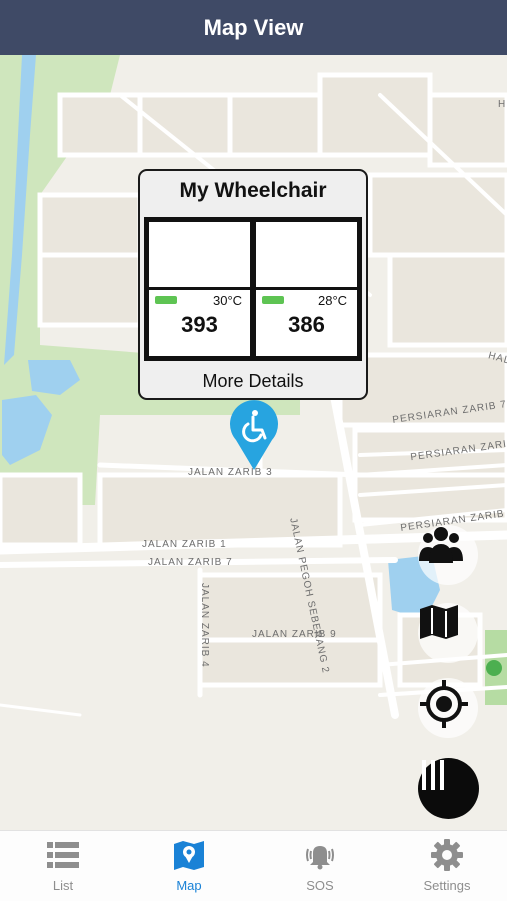 This screenshot has width=507, height=901. What do you see at coordinates (441, 545) in the screenshot?
I see `group-icon` at bounding box center [441, 545].